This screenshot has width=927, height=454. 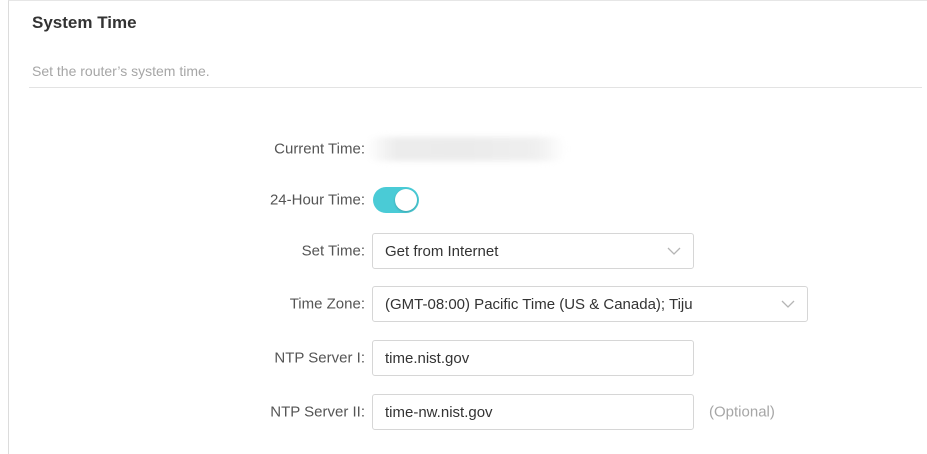 I want to click on toggle-knob, so click(x=406, y=200).